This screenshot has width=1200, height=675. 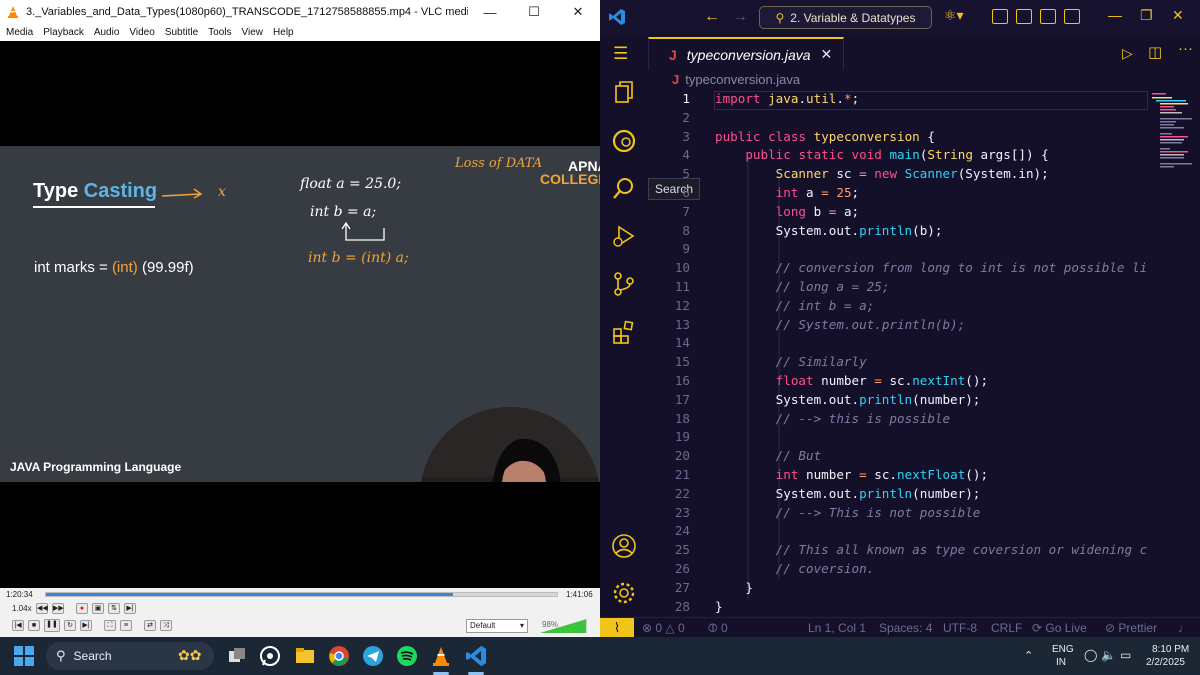 I want to click on vscode-restore-button: ❐, so click(x=1146, y=15).